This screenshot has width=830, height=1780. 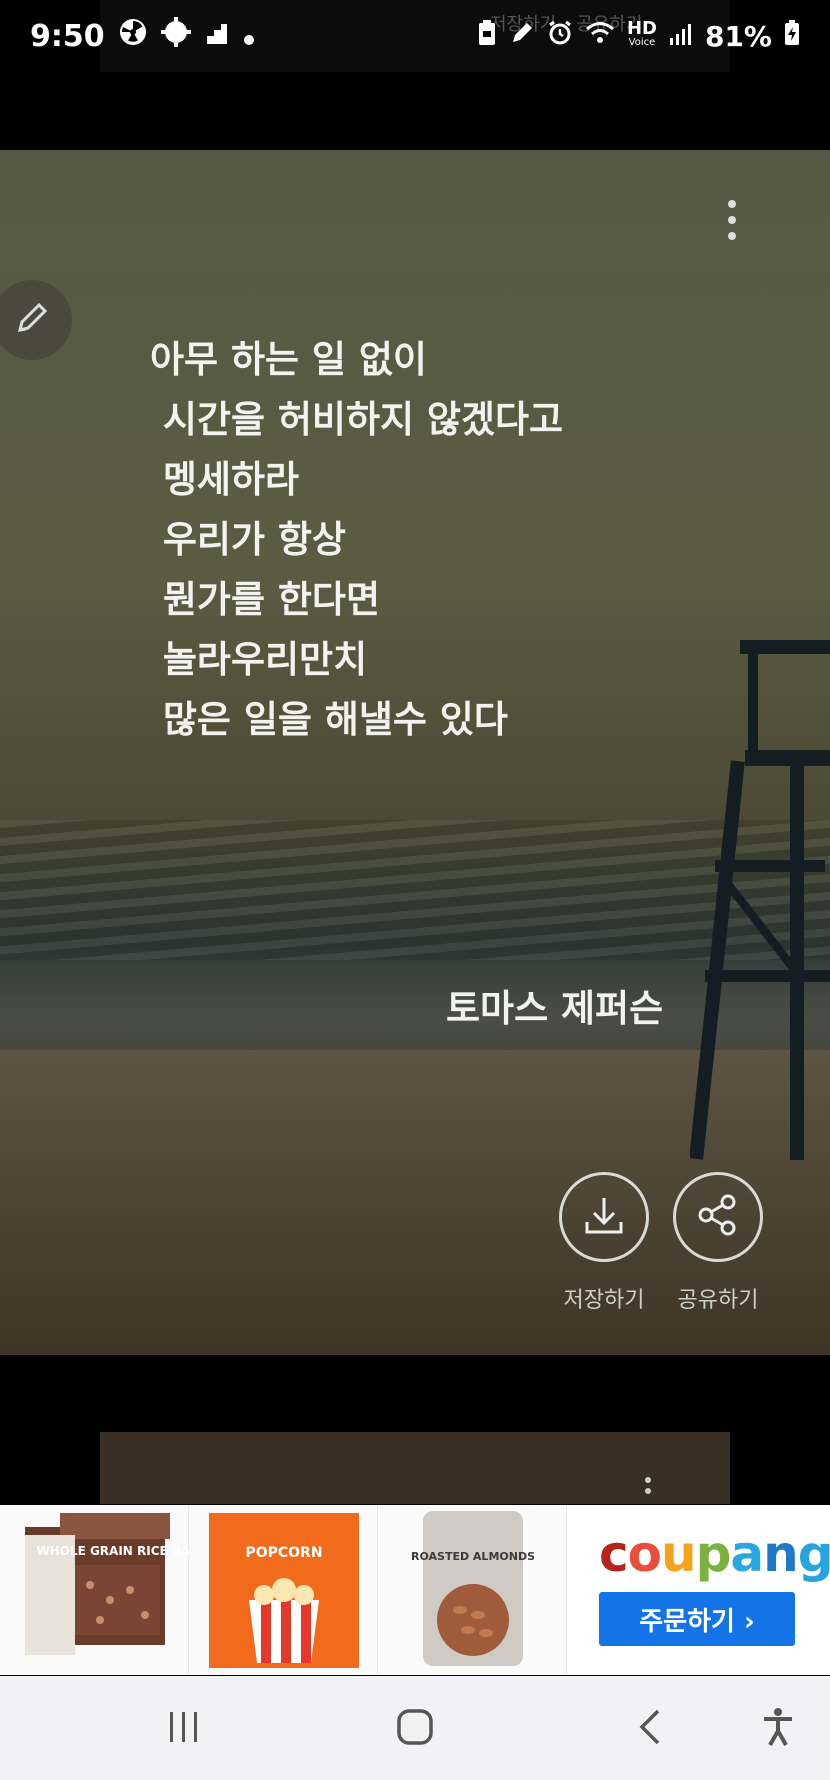 I want to click on rice-bar-label: WHOLE GRAIN RICE BAR, so click(x=112, y=1551).